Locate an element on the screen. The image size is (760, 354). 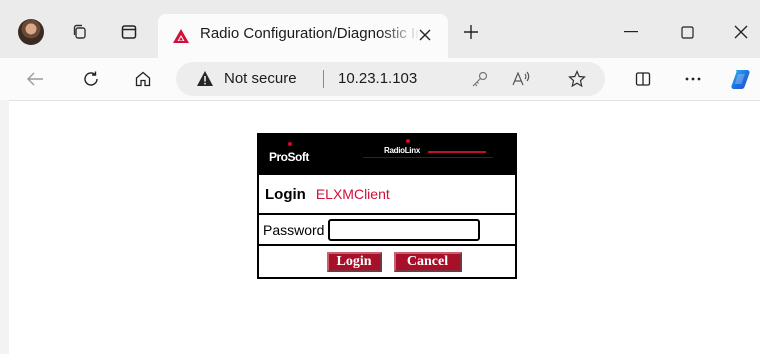
tab-active: Radio Configuration/Diagnostic Interface is located at coordinates (303, 36).